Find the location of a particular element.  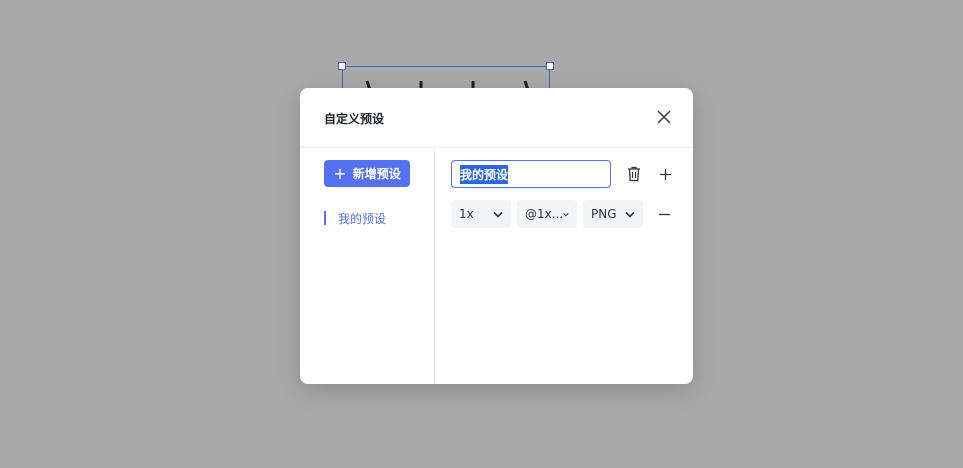

trash-icon is located at coordinates (634, 174).